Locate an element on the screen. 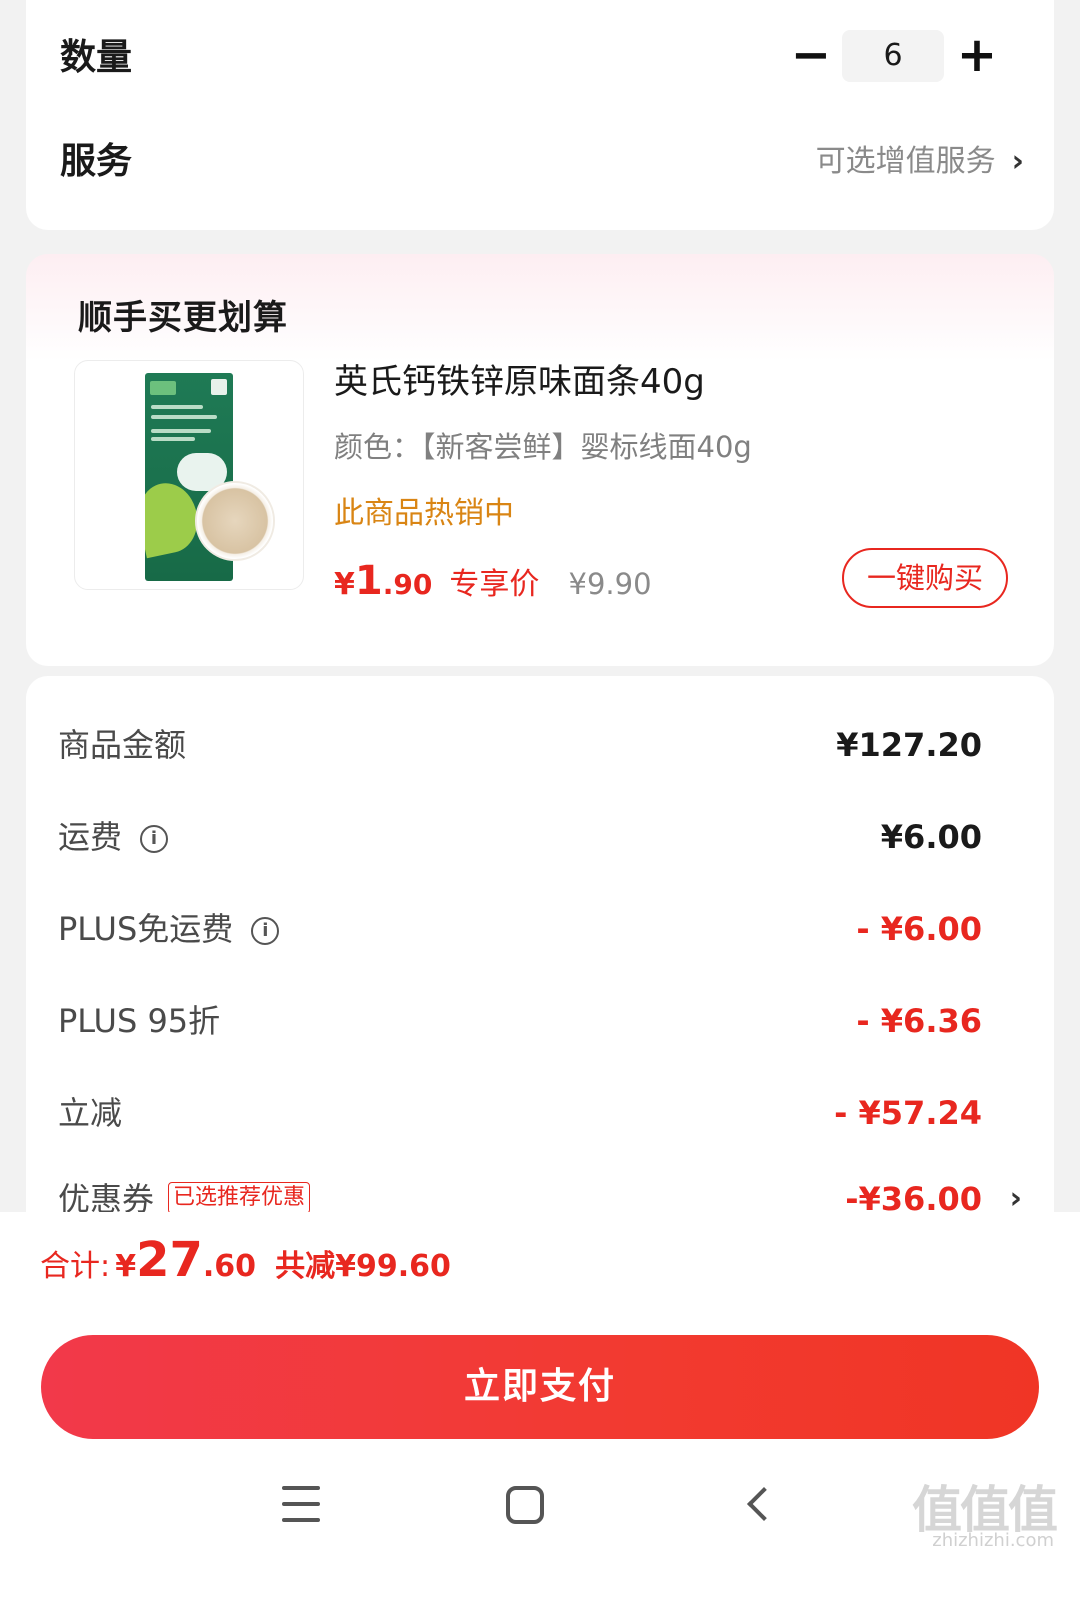  price-integer: 1 is located at coordinates (368, 581).